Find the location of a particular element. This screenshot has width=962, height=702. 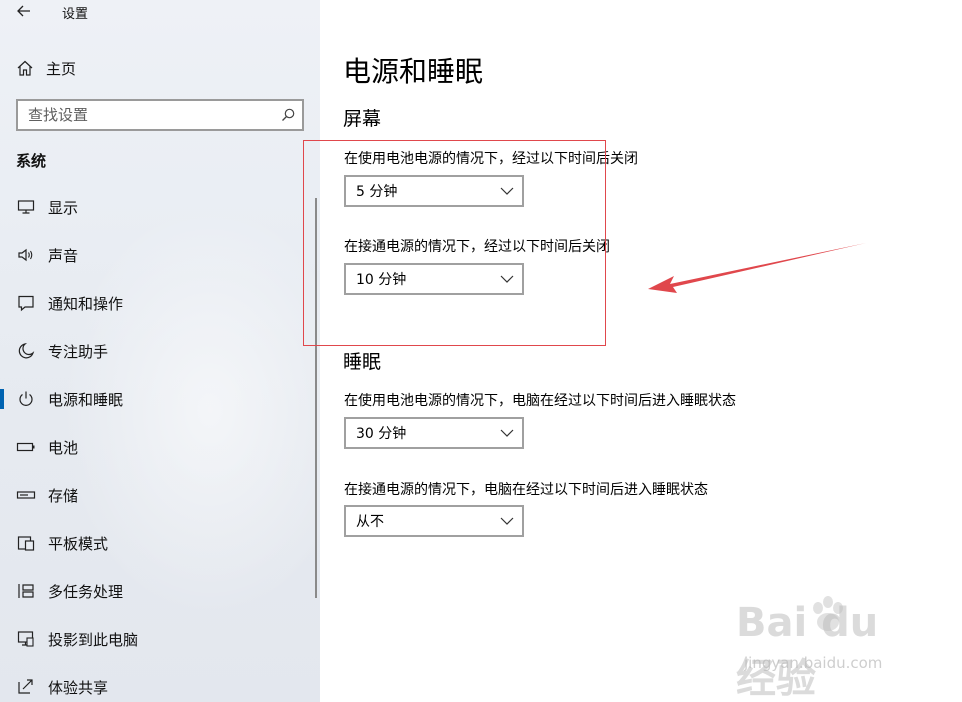

page-title: 电源和睡眠 is located at coordinates (413, 71).